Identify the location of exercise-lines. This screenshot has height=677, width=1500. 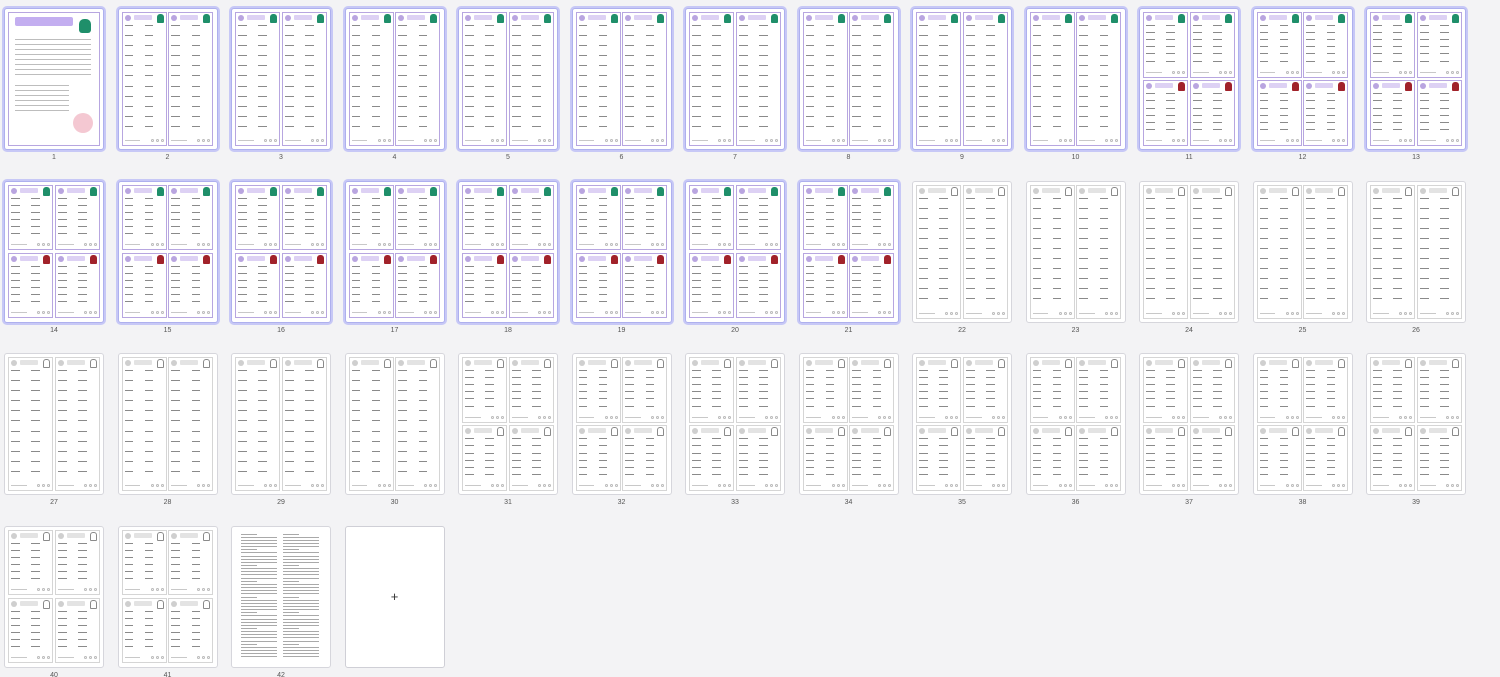
(531, 459).